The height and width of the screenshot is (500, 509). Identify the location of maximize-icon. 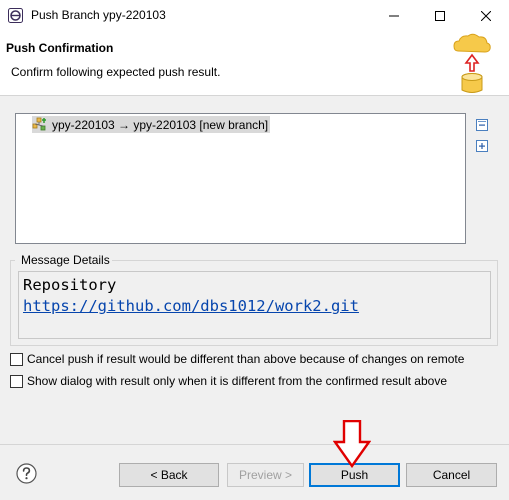
(440, 15).